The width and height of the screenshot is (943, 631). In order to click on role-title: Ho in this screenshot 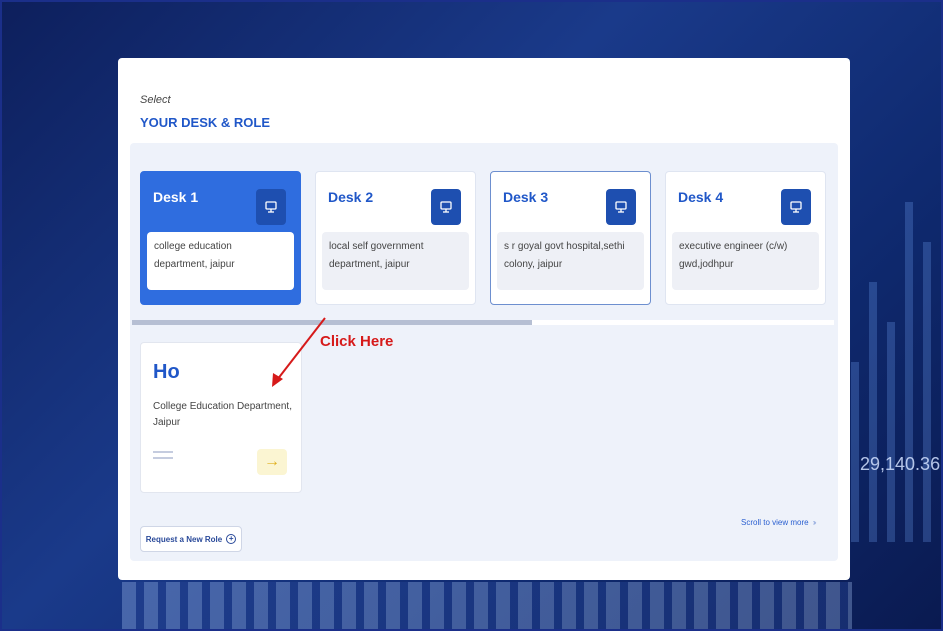, I will do `click(166, 372)`.